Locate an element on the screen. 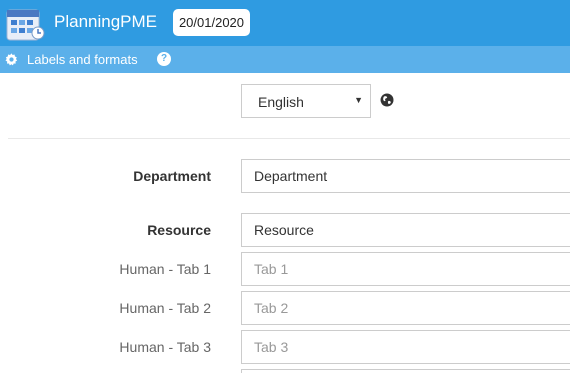 The width and height of the screenshot is (570, 373). language-selected-value: English is located at coordinates (281, 102).